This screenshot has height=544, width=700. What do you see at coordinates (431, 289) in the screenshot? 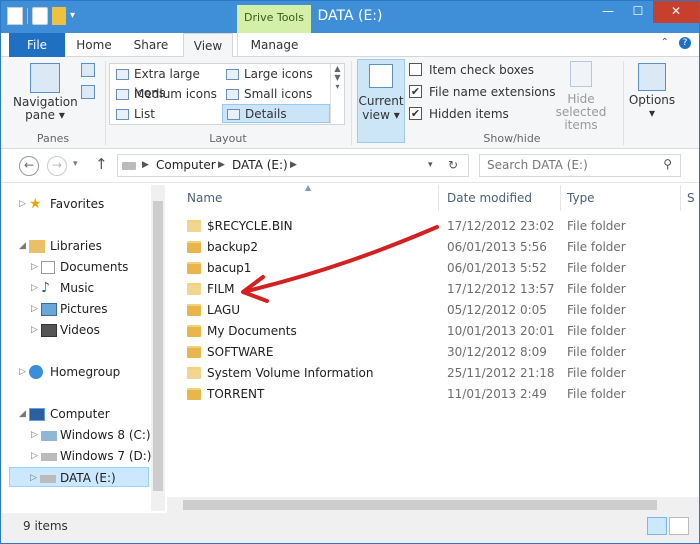
I see `table-row: FILM 17/12/2012 13:57 File folder` at bounding box center [431, 289].